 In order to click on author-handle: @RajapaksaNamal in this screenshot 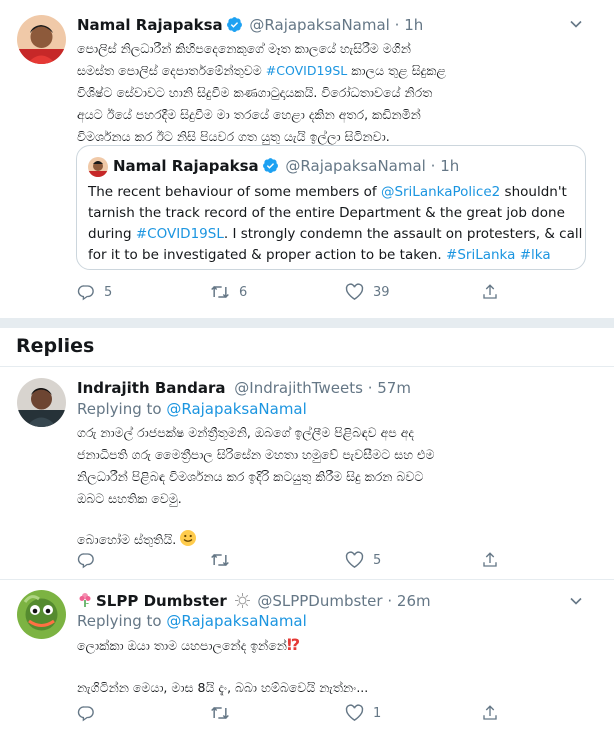, I will do `click(319, 25)`.